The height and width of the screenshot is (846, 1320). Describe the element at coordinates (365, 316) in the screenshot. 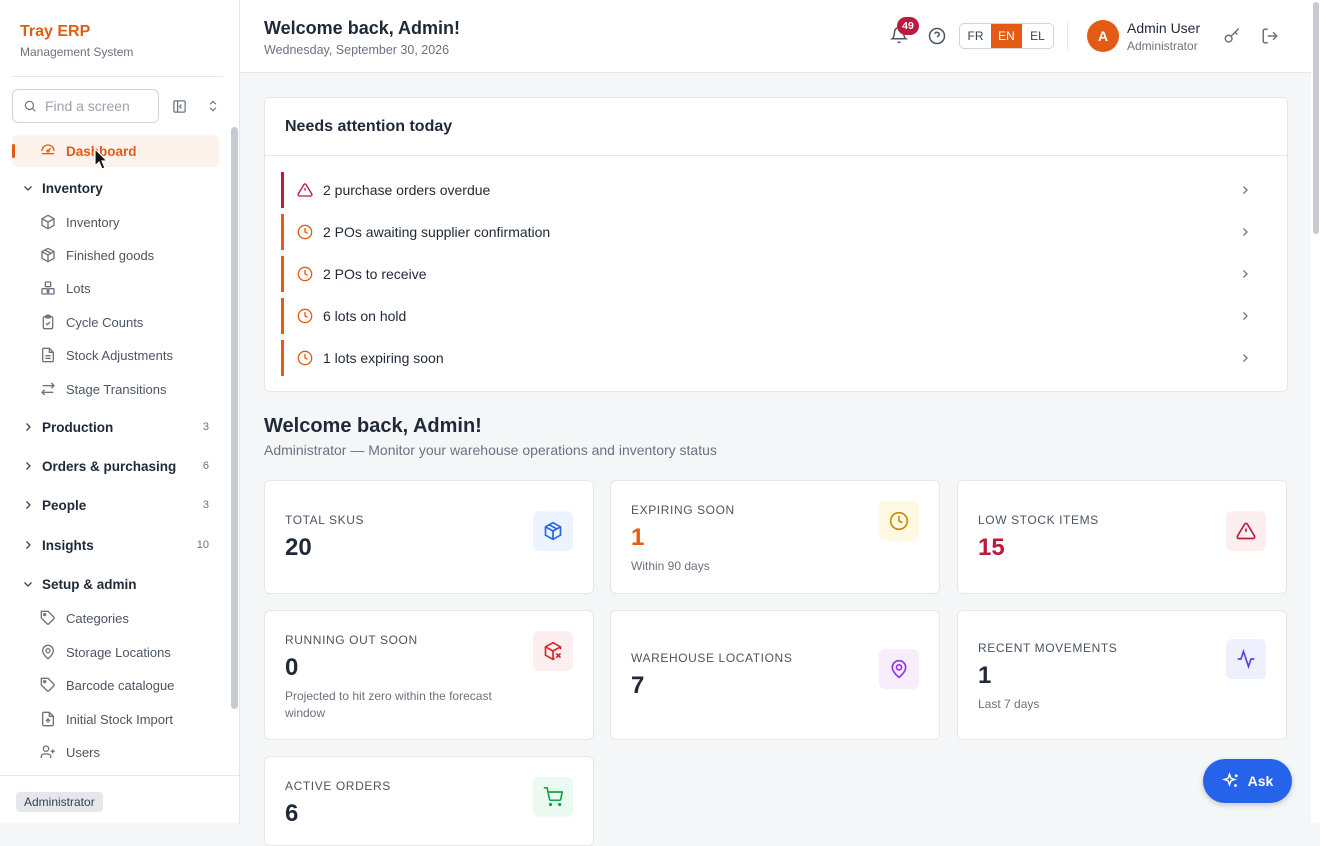

I see `attention-item-text: 6 lots on hold` at that location.